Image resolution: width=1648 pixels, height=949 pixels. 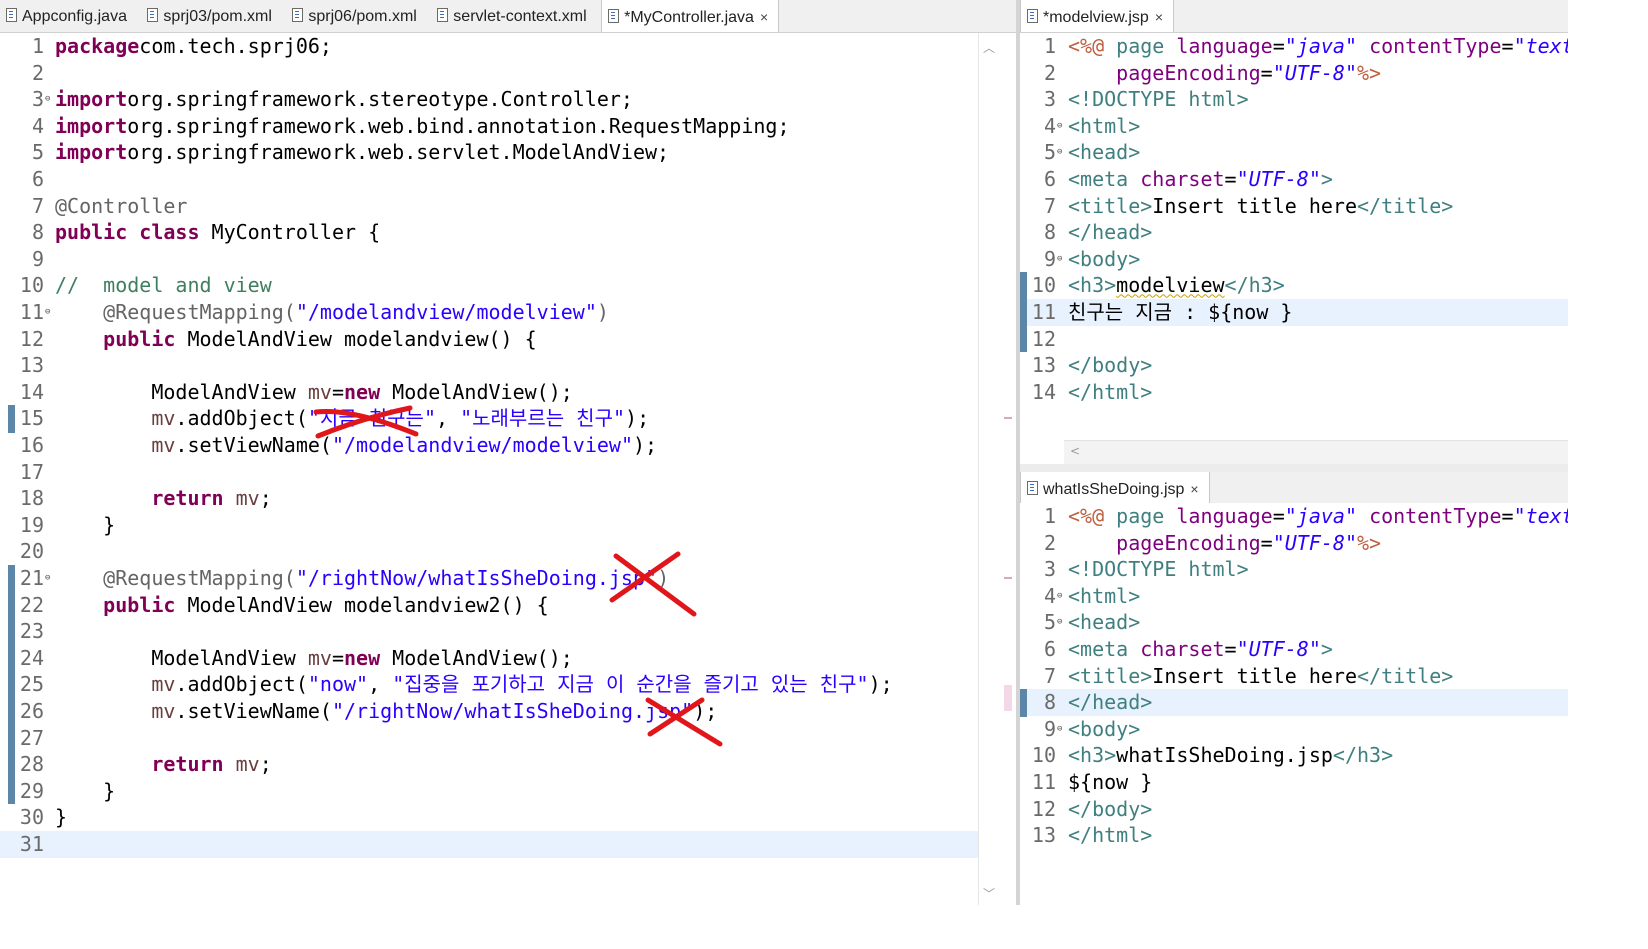 What do you see at coordinates (489, 206) in the screenshot?
I see `code-line: 7 @Controller` at bounding box center [489, 206].